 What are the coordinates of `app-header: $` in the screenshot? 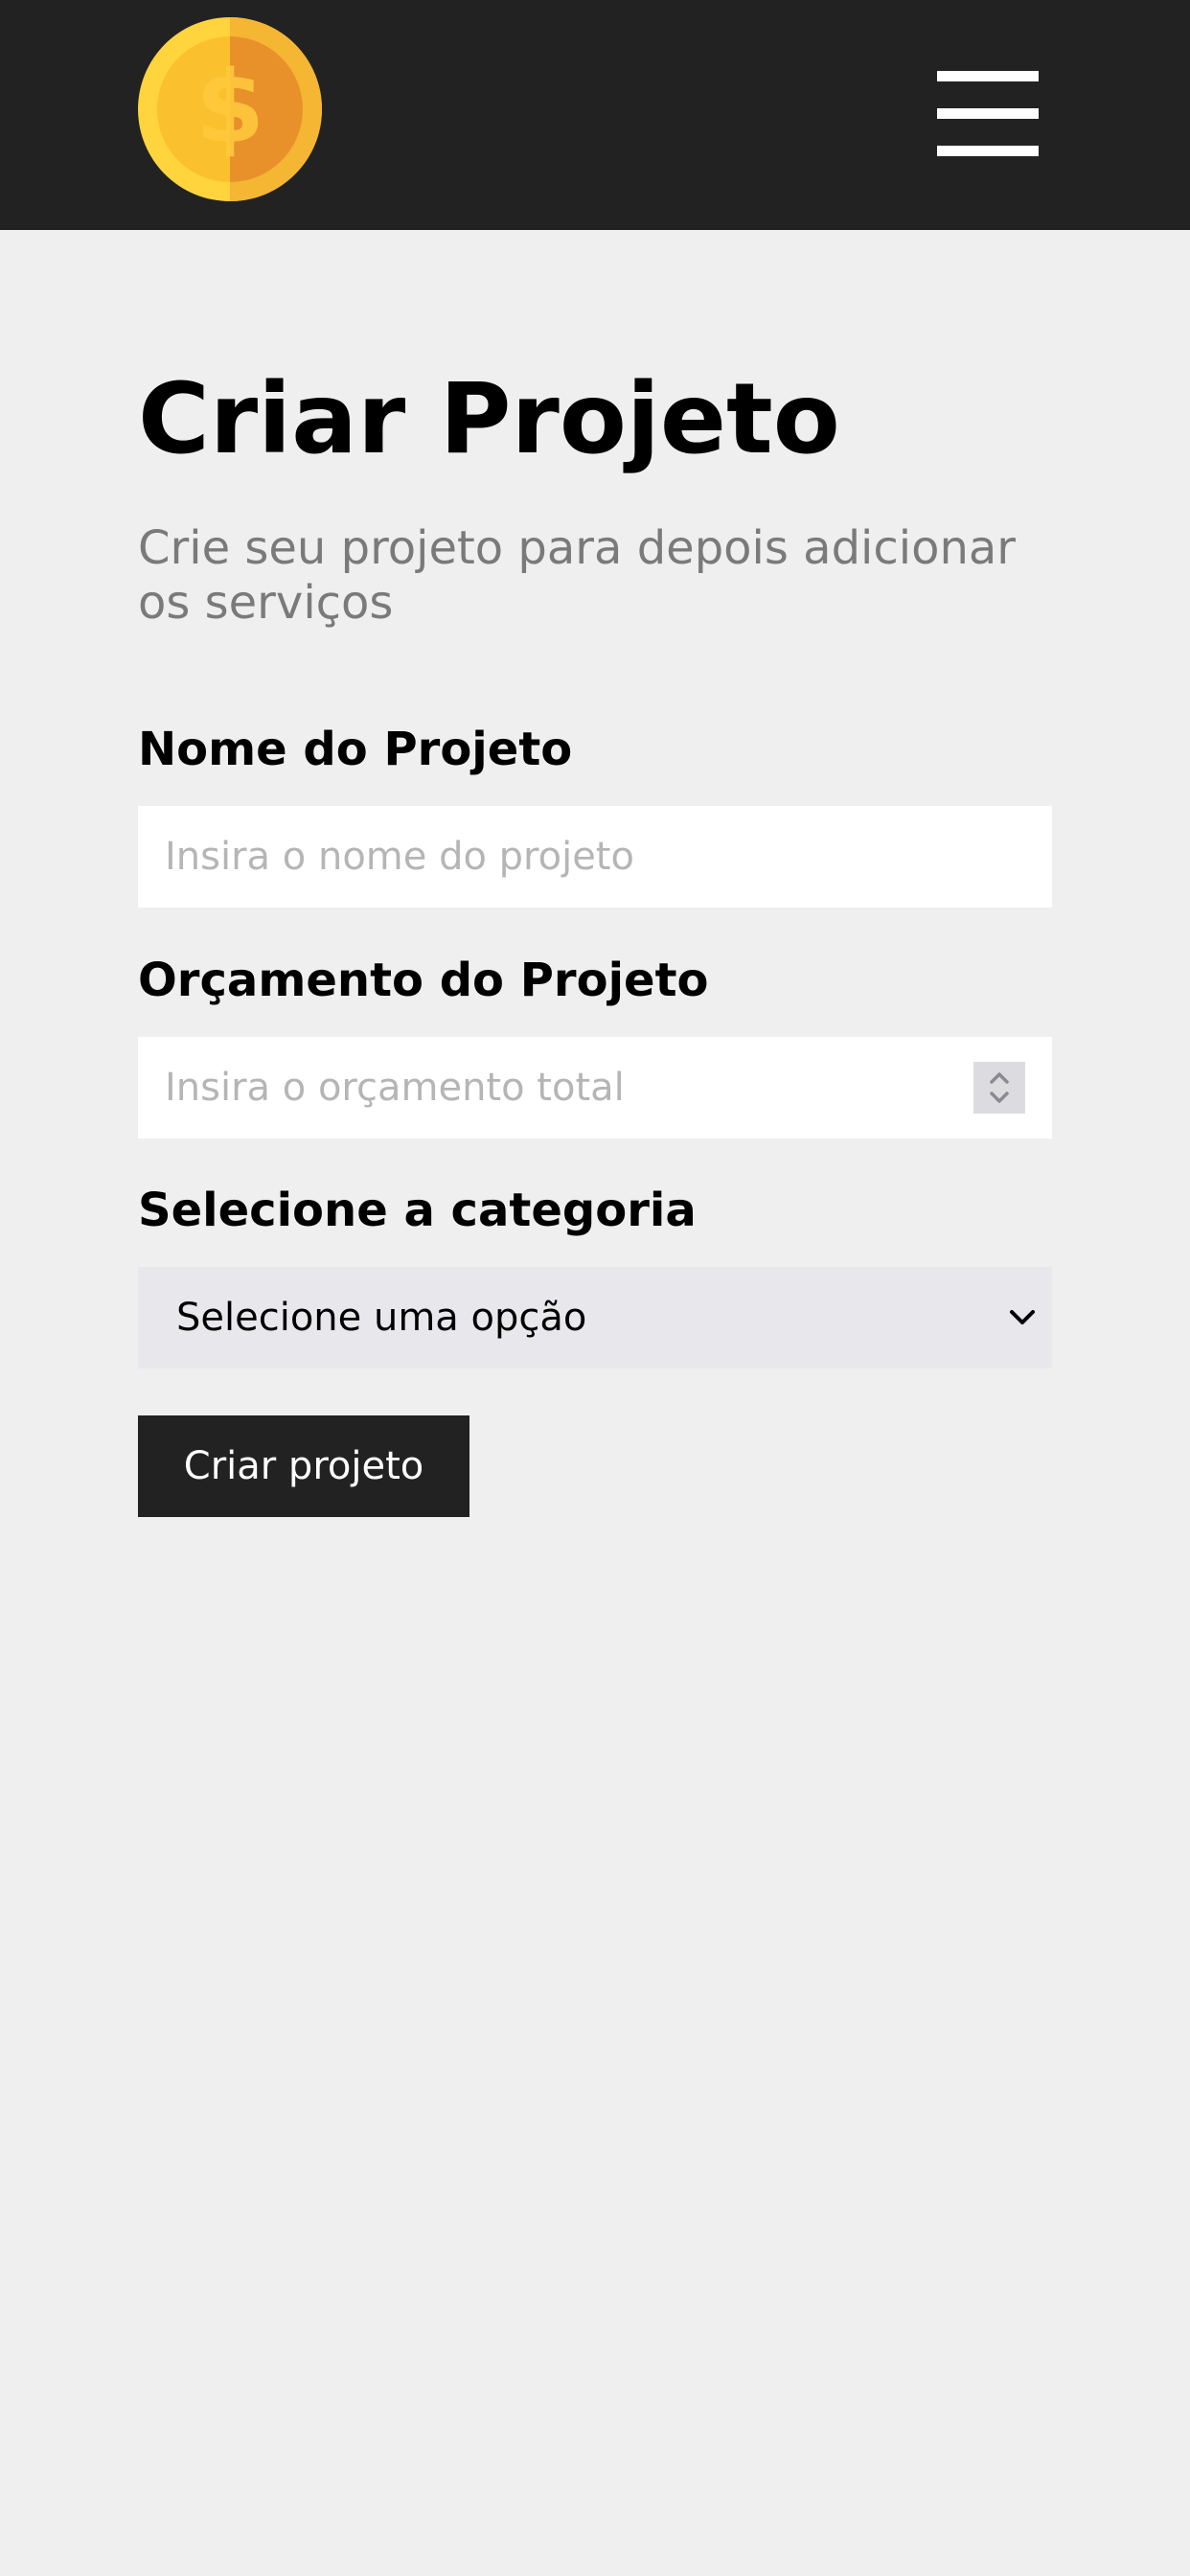 It's located at (595, 115).